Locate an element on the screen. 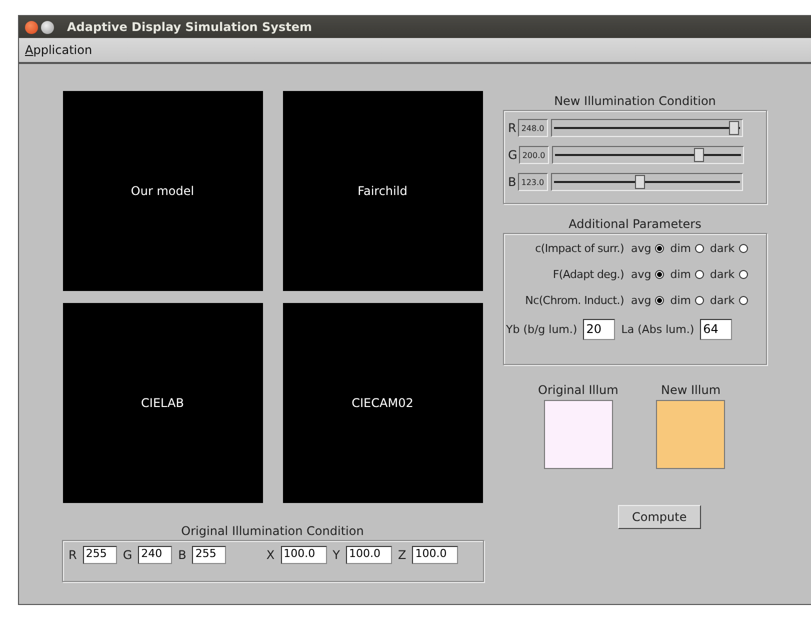  panel-label: CIECAM02 is located at coordinates (383, 403).